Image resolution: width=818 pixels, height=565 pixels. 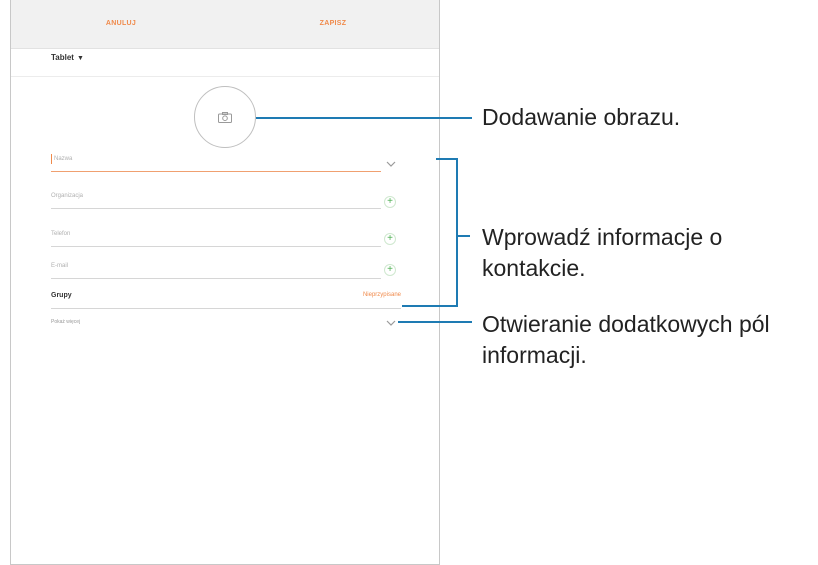 What do you see at coordinates (447, 159) in the screenshot?
I see `callout-line-bracket-top` at bounding box center [447, 159].